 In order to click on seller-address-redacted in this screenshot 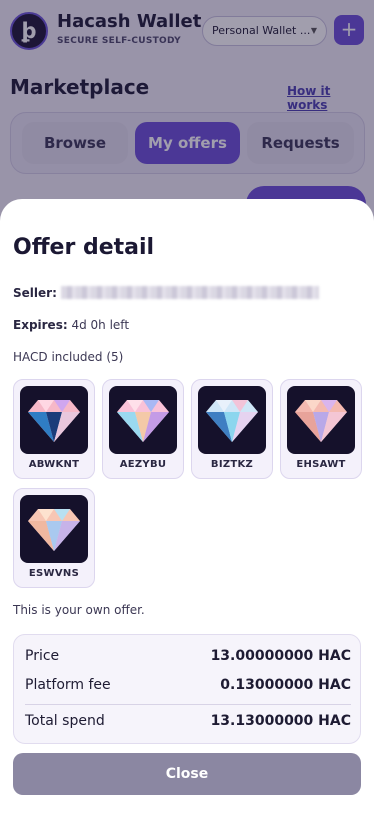, I will do `click(190, 292)`.